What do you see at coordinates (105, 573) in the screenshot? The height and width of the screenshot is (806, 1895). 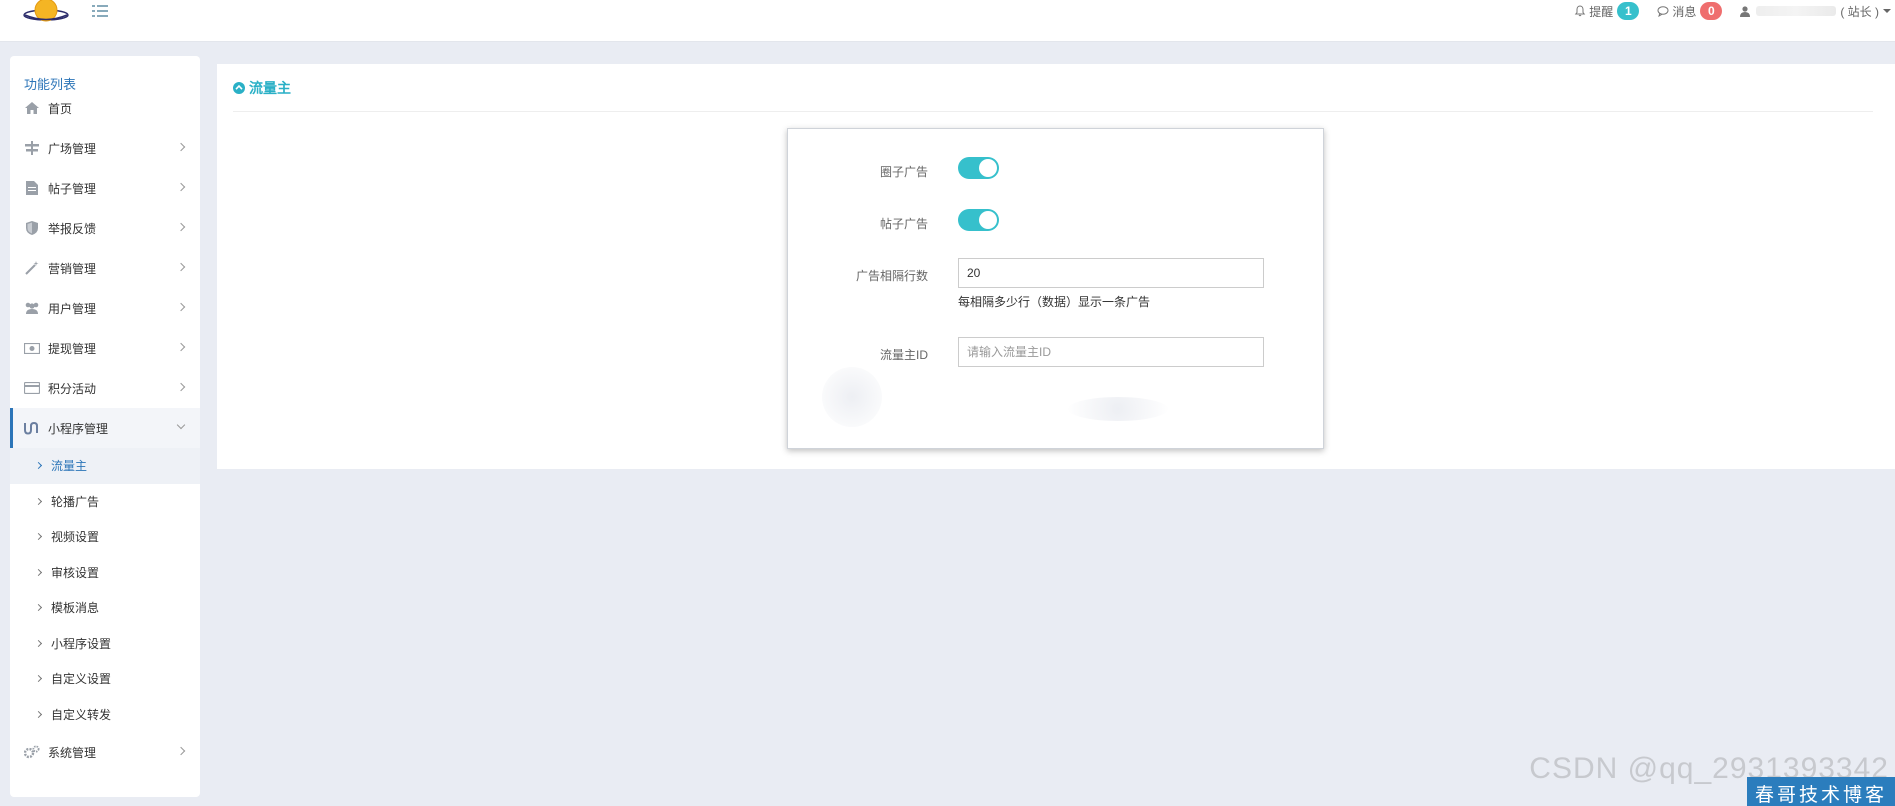 I see `sidebar-subitem-review-settings: 审核设置` at bounding box center [105, 573].